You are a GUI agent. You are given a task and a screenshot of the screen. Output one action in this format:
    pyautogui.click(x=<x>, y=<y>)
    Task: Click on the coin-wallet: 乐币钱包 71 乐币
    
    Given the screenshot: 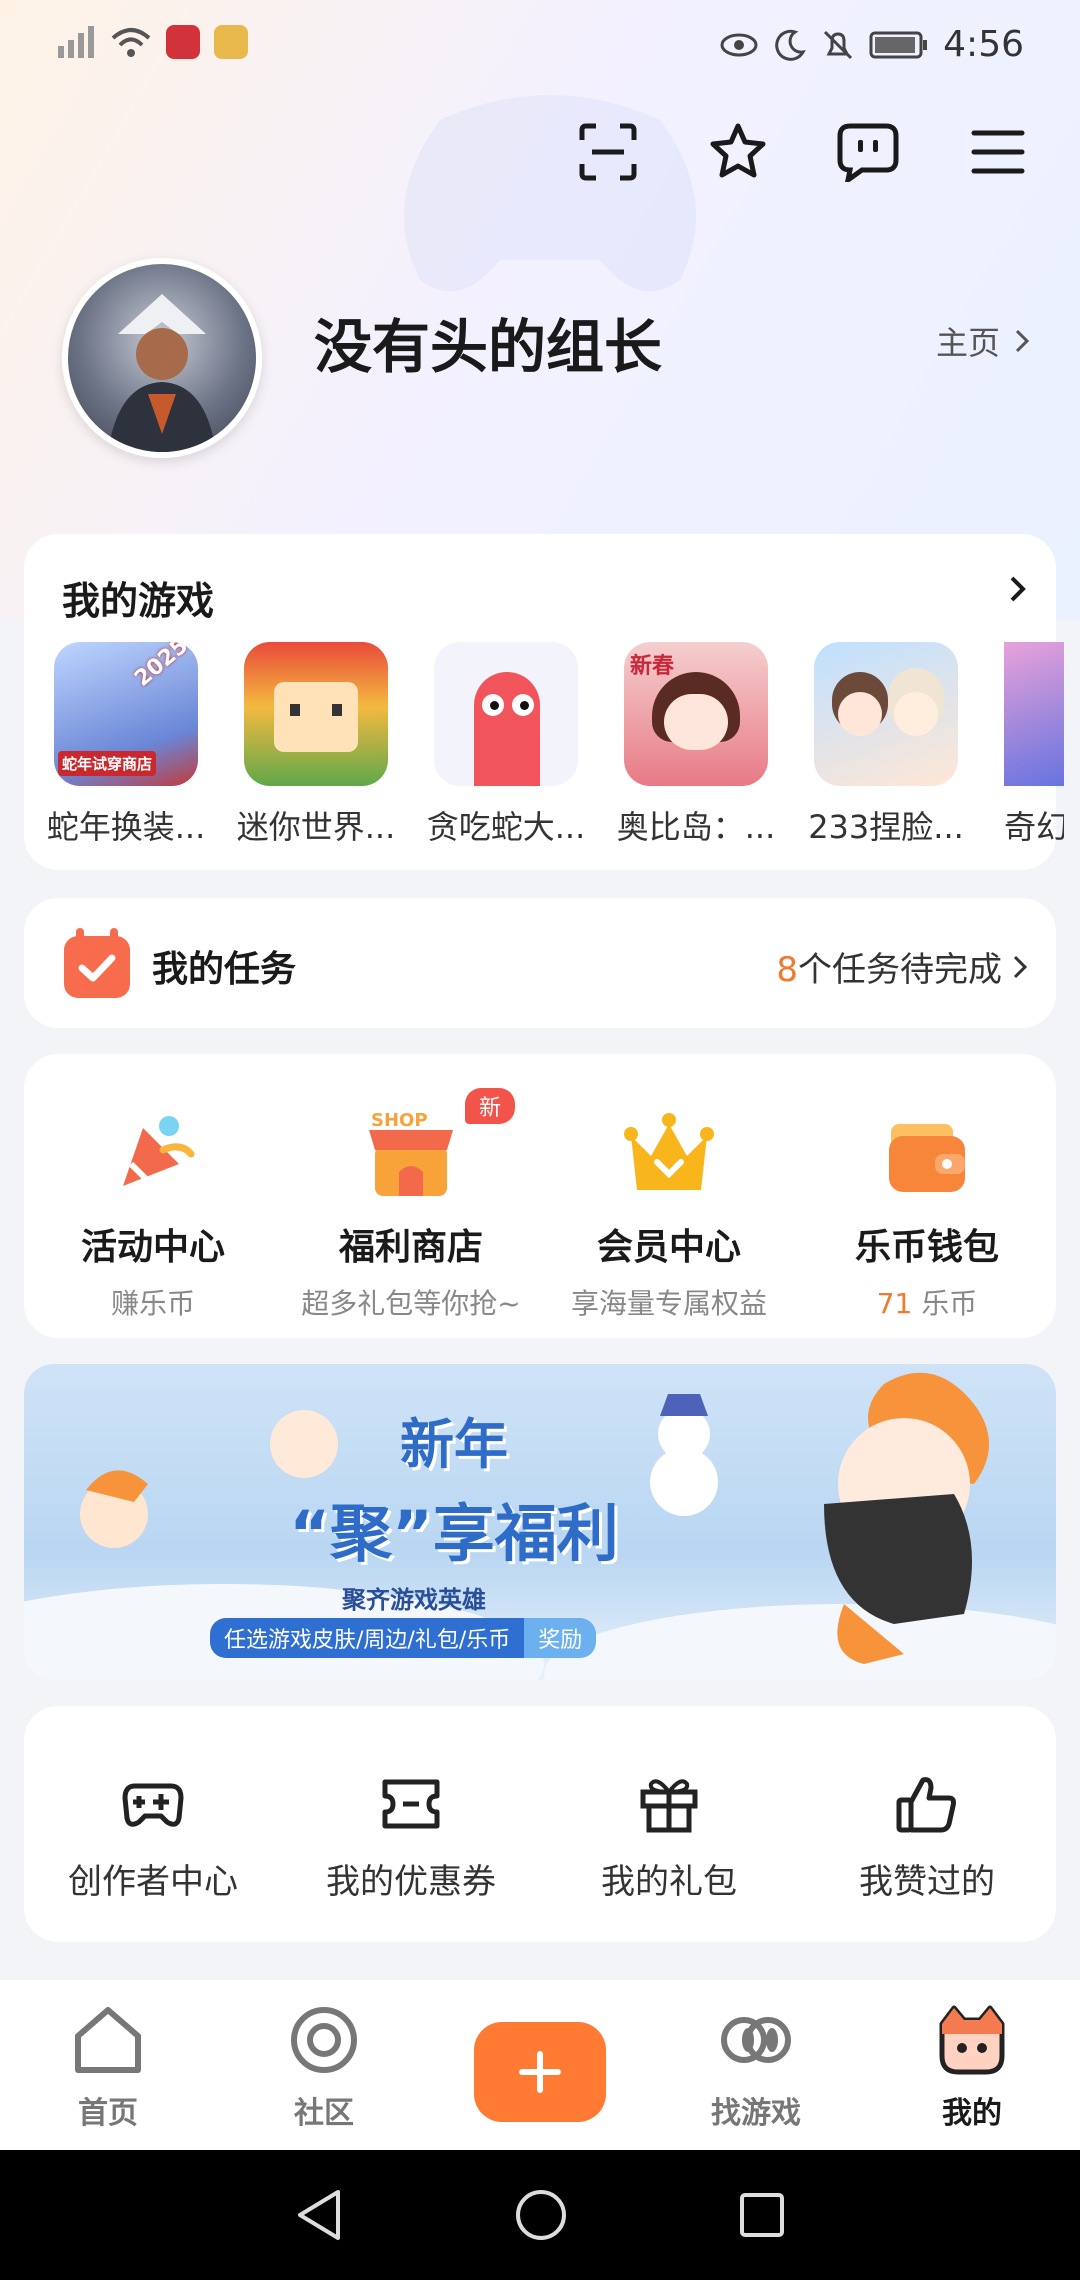 What is the action you would take?
    pyautogui.click(x=927, y=1214)
    